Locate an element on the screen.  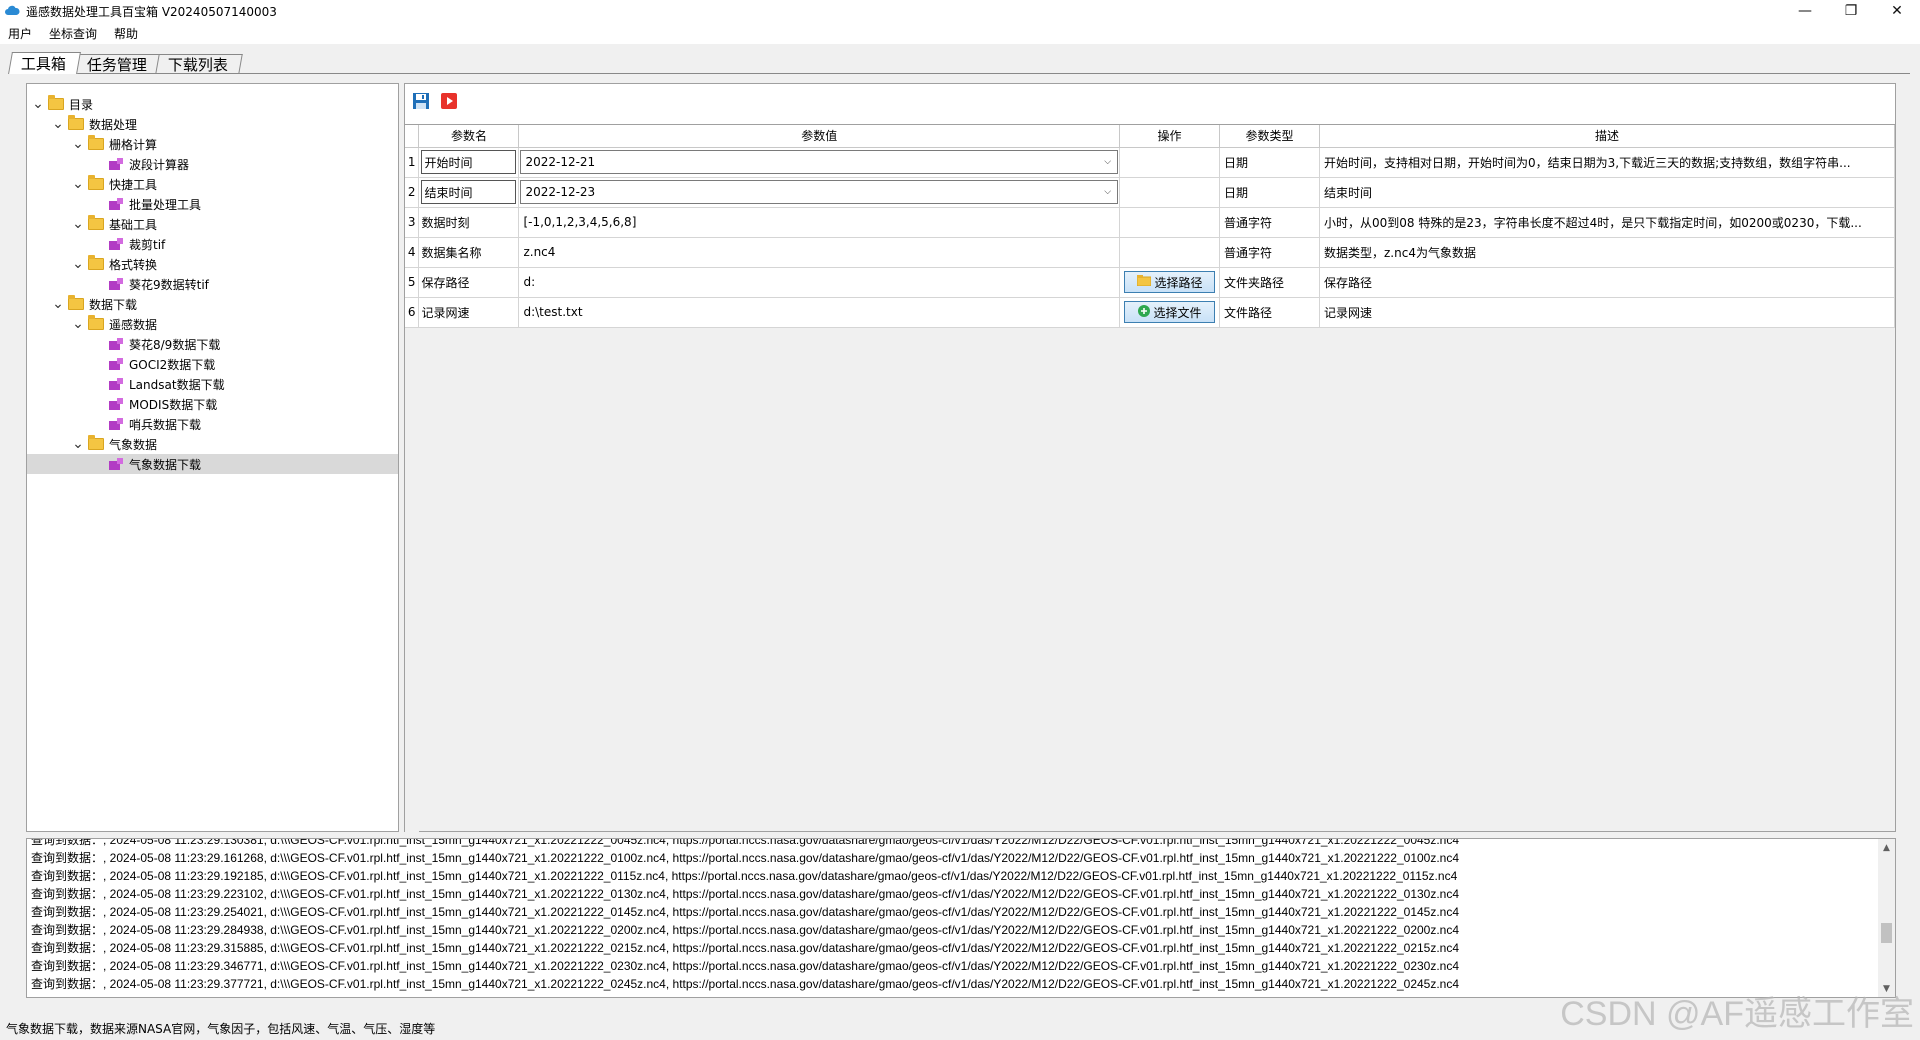
minimize-button: — is located at coordinates (1805, 11).